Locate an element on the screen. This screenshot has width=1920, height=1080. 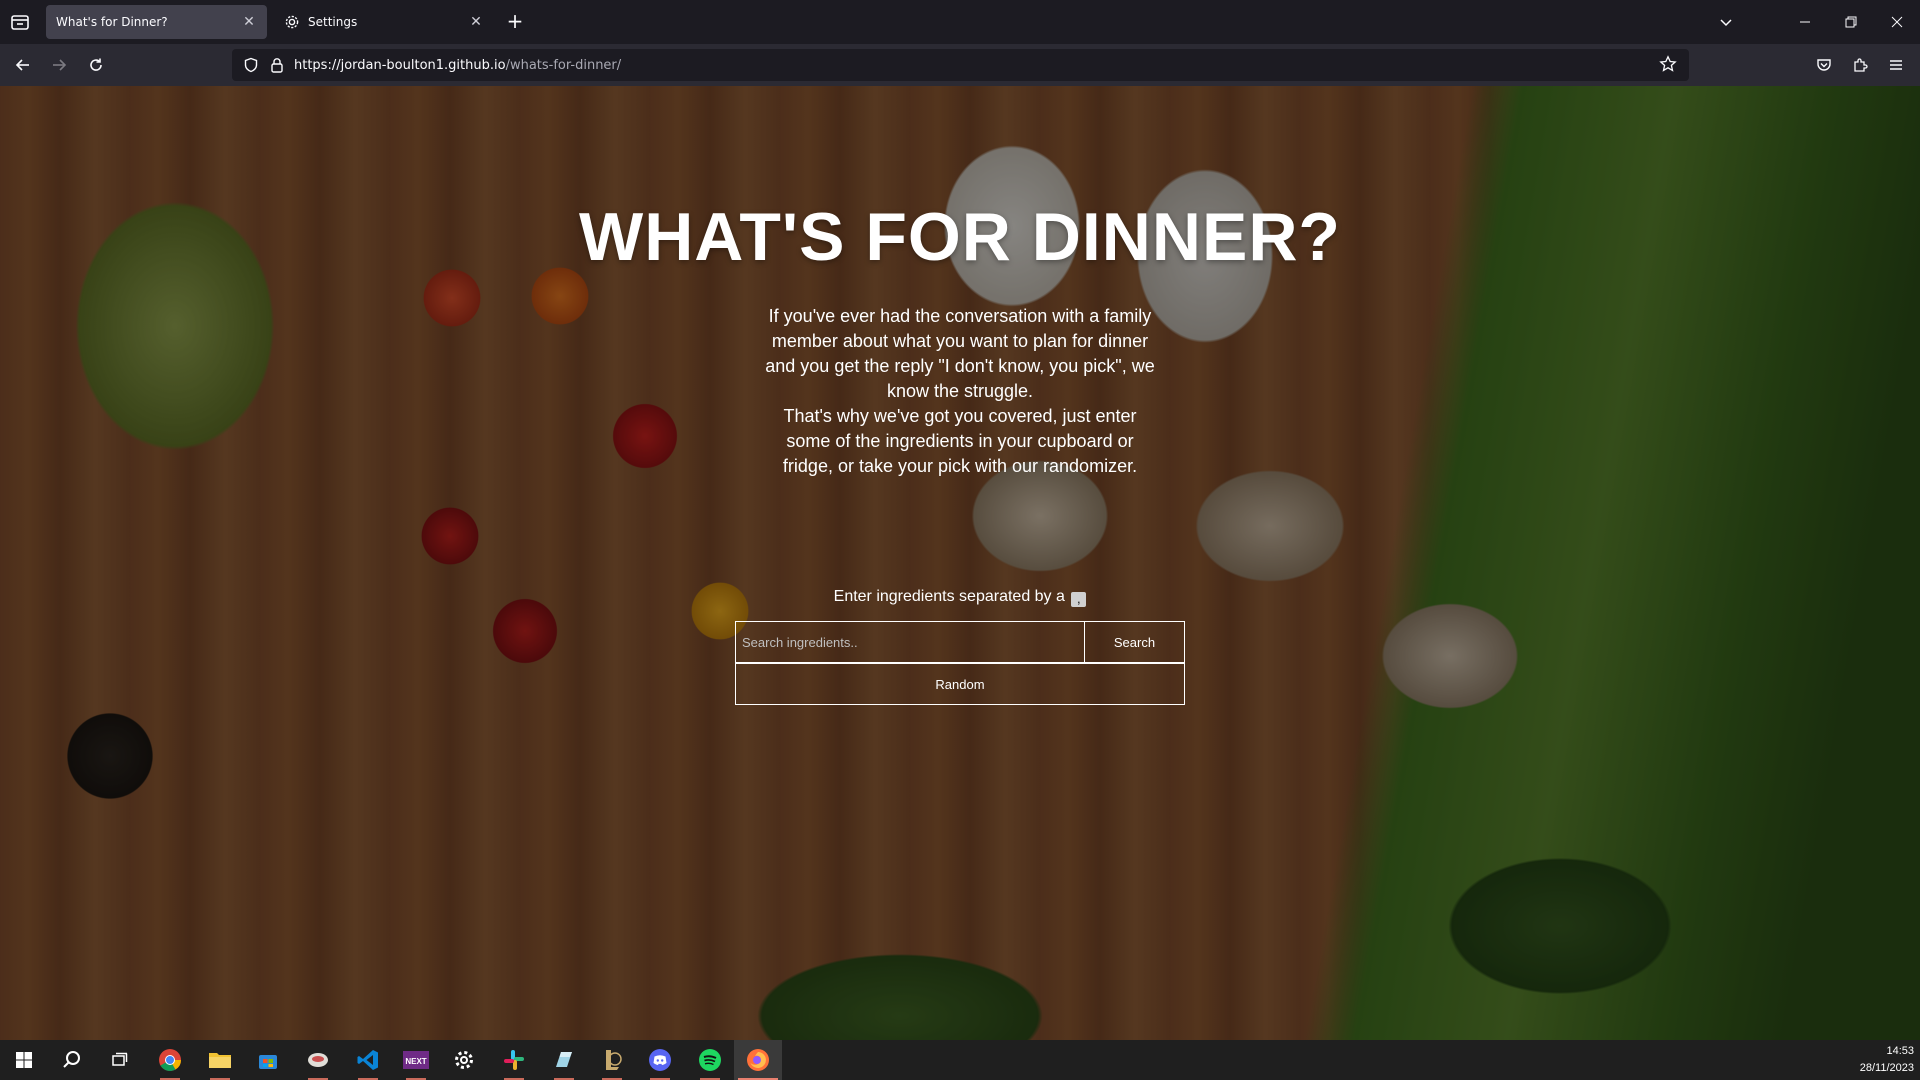
new-tab-icon: + is located at coordinates (515, 21).